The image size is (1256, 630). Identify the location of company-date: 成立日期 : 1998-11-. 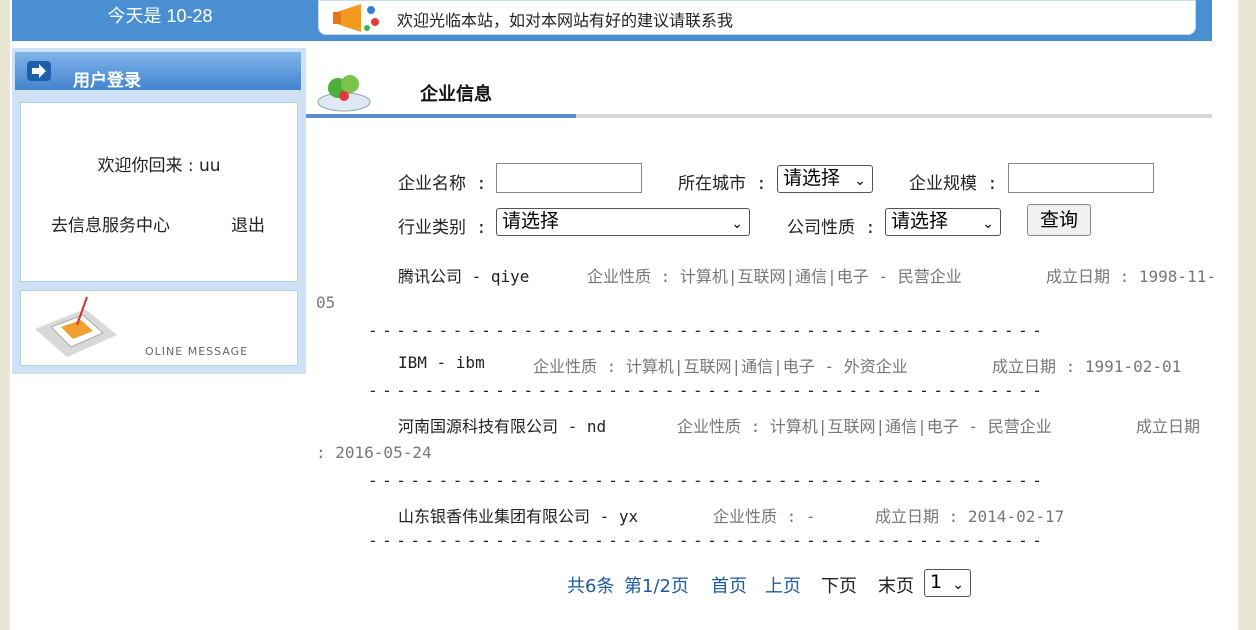
(1131, 276).